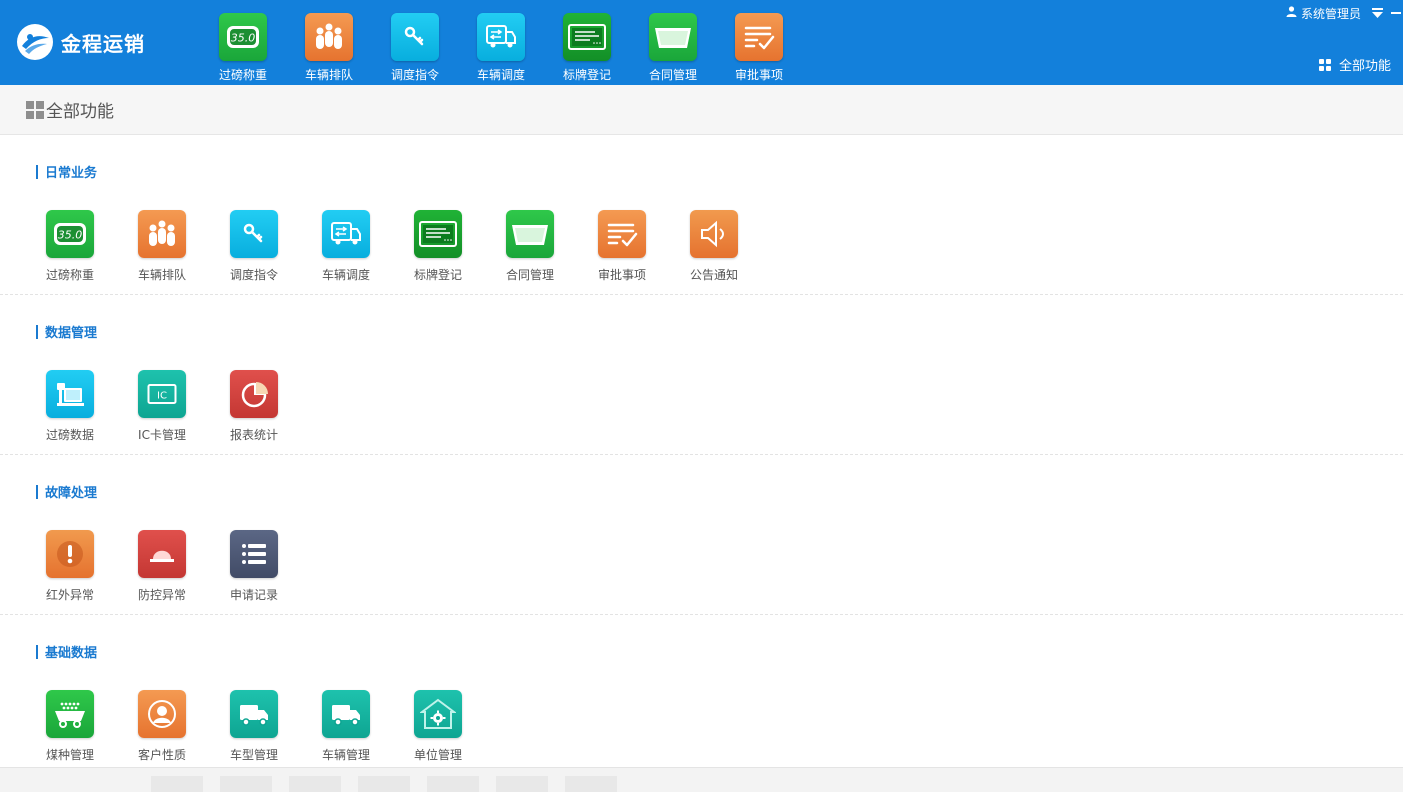 This screenshot has width=1403, height=792. Describe the element at coordinates (1377, 13) in the screenshot. I see `user-dropdown-icon` at that location.